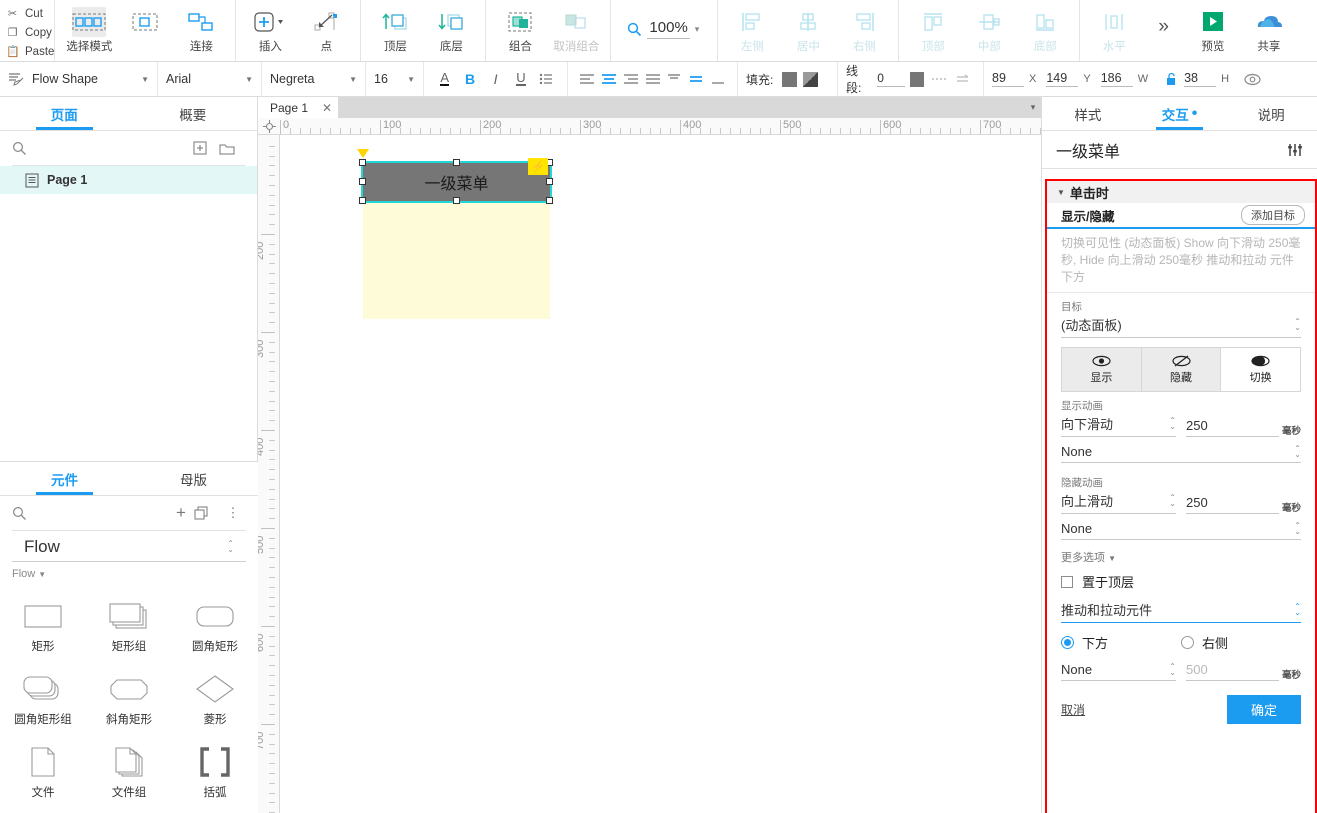 Image resolution: width=1317 pixels, height=813 pixels. I want to click on point-button: 点, so click(326, 29).